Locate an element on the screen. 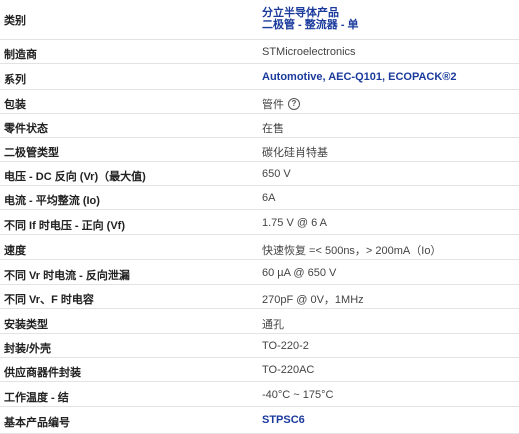 This screenshot has height=434, width=519. rectified-current-label: 电流 - 平均整流 (Io) is located at coordinates (52, 201).